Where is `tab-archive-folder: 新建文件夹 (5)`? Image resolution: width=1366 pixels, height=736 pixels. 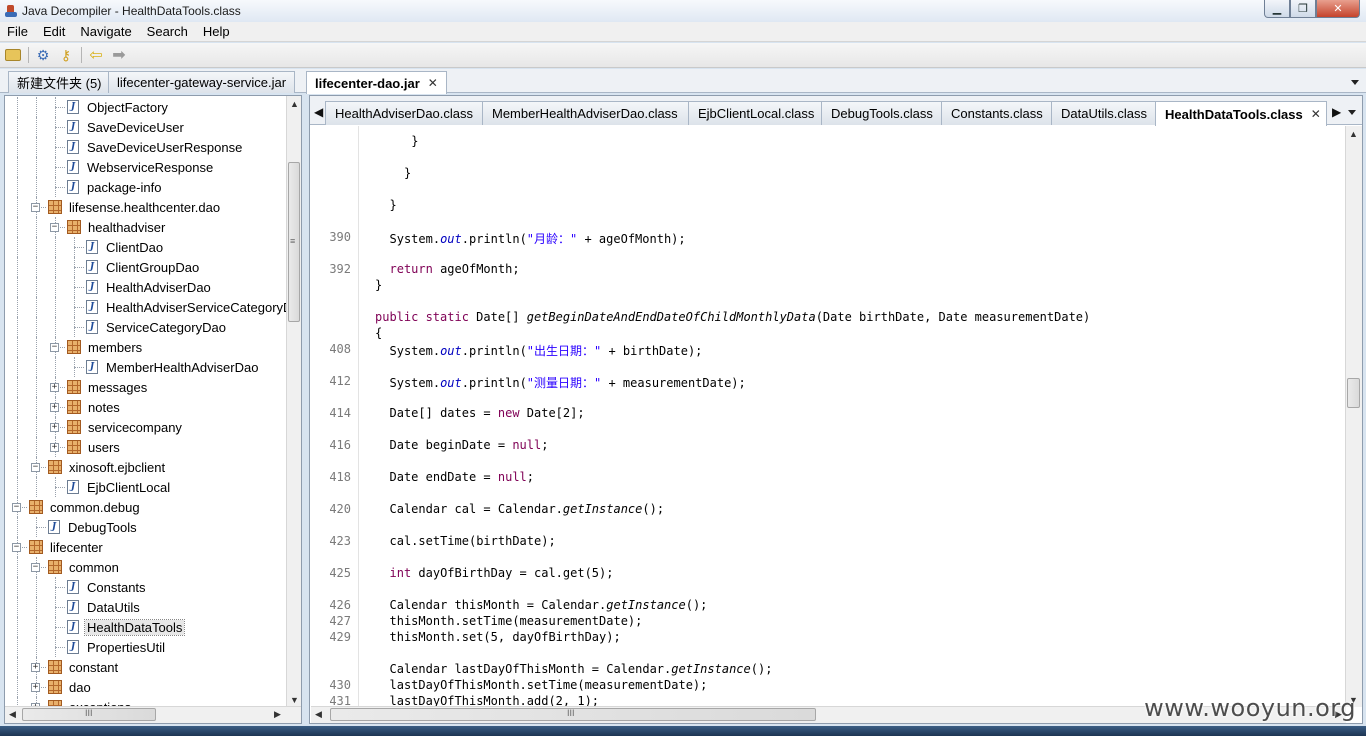
tab-archive-folder: 新建文件夹 (5) is located at coordinates (59, 82).